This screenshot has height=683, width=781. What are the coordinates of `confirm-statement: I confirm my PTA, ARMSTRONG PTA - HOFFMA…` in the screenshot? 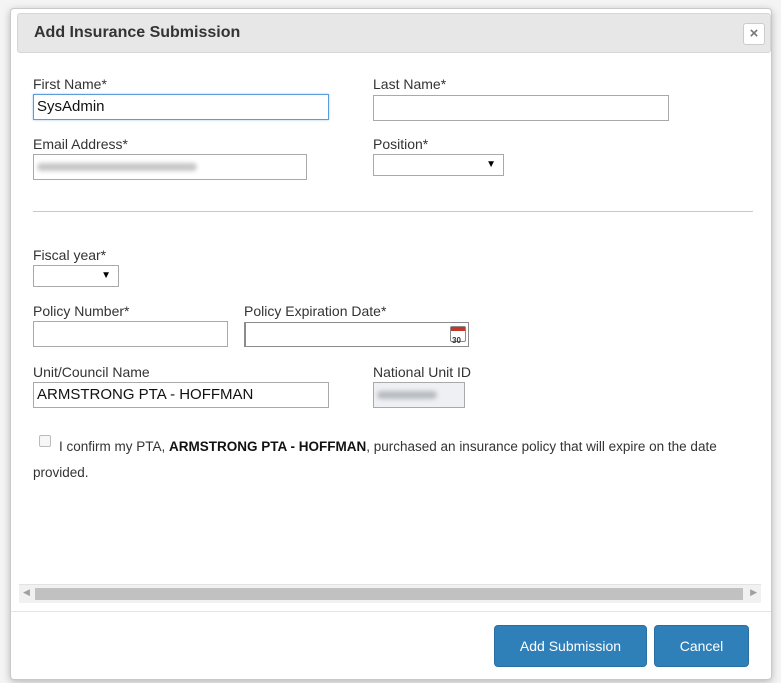 It's located at (393, 460).